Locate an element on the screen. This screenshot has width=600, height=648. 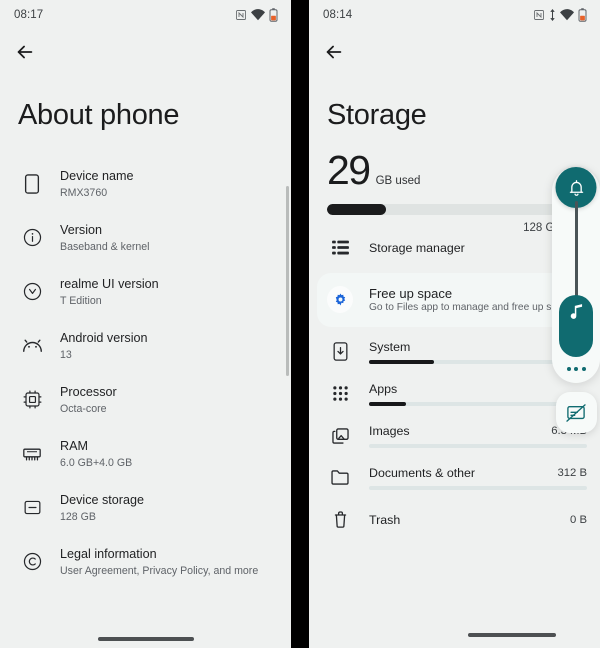
volume-panel is located at coordinates (576, 275).